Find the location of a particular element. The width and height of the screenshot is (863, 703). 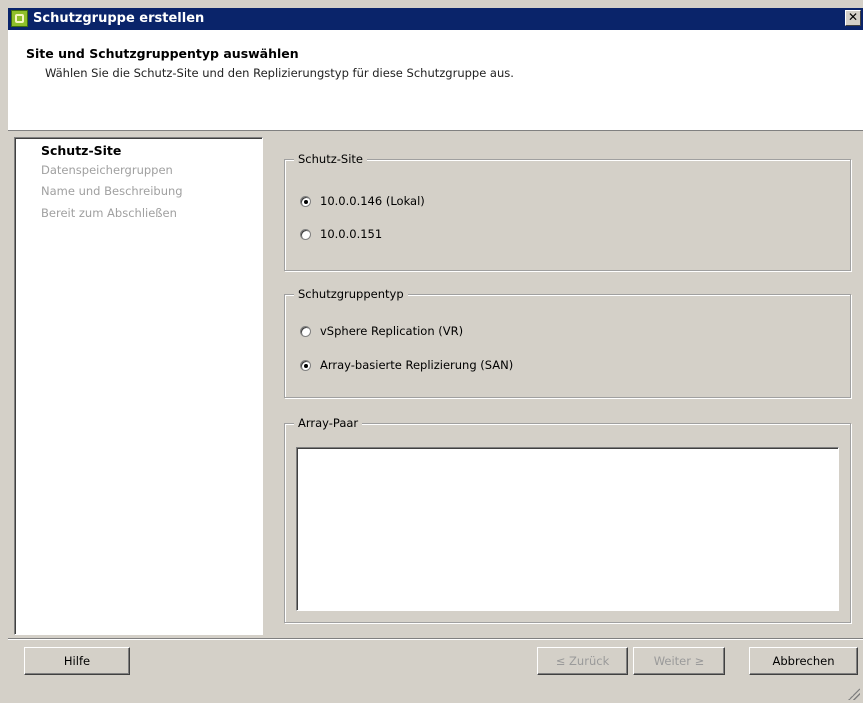

site-option-10-0-0-151: 10.0.0.151 is located at coordinates (341, 234).